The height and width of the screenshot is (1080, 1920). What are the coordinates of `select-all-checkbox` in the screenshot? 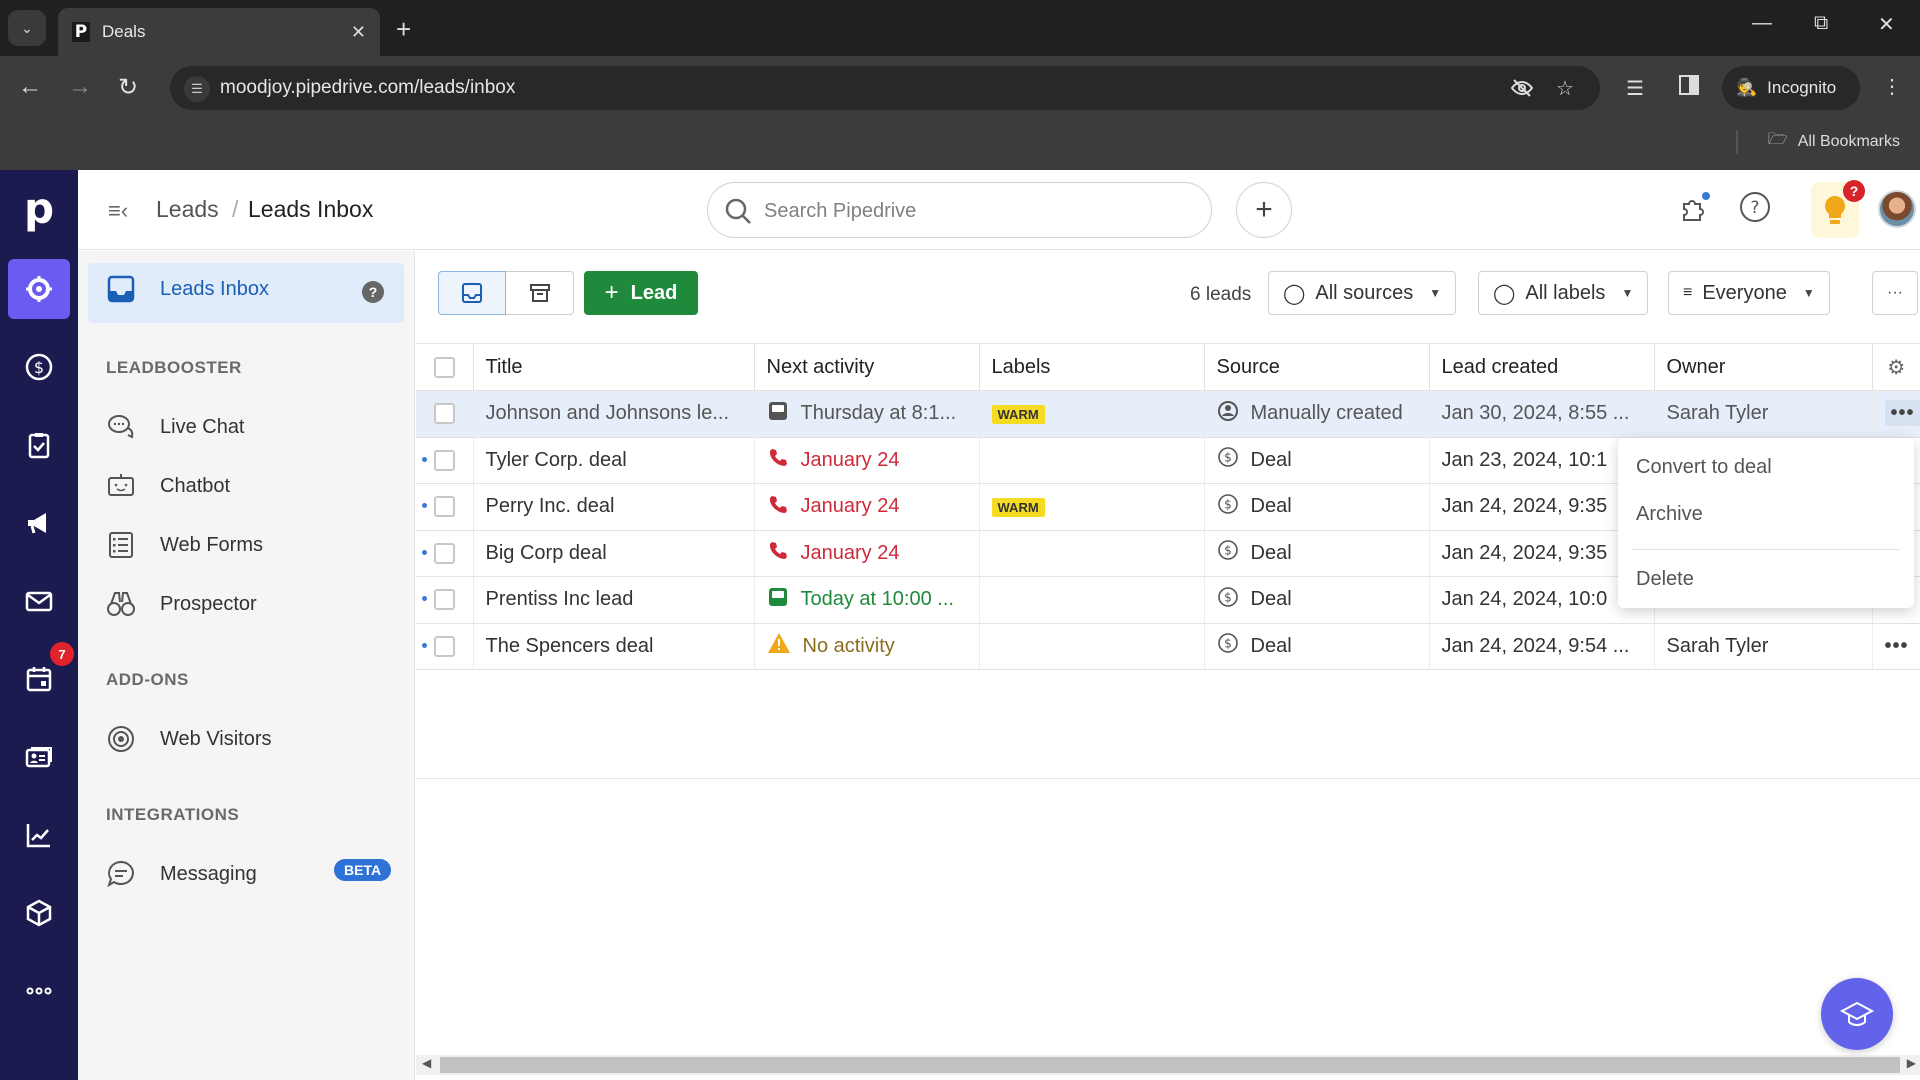 It's located at (444, 367).